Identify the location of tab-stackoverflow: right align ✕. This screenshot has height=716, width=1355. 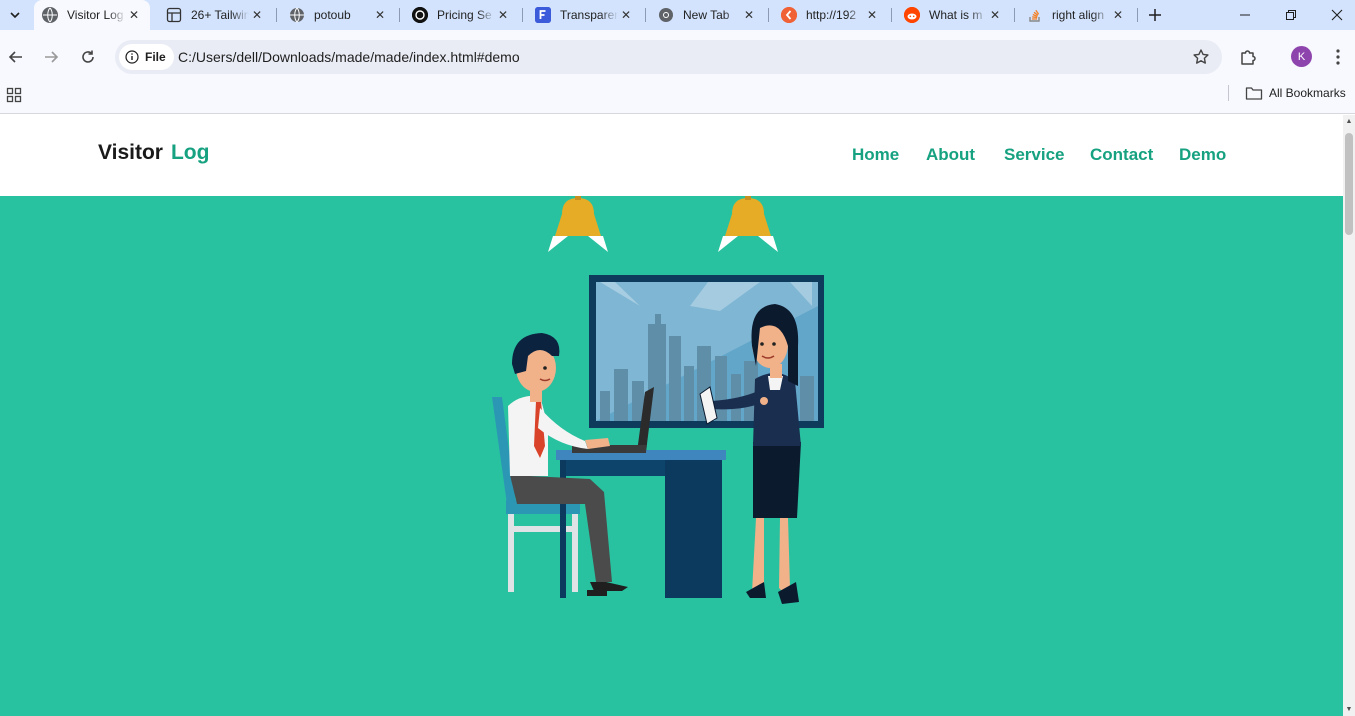
(1076, 15).